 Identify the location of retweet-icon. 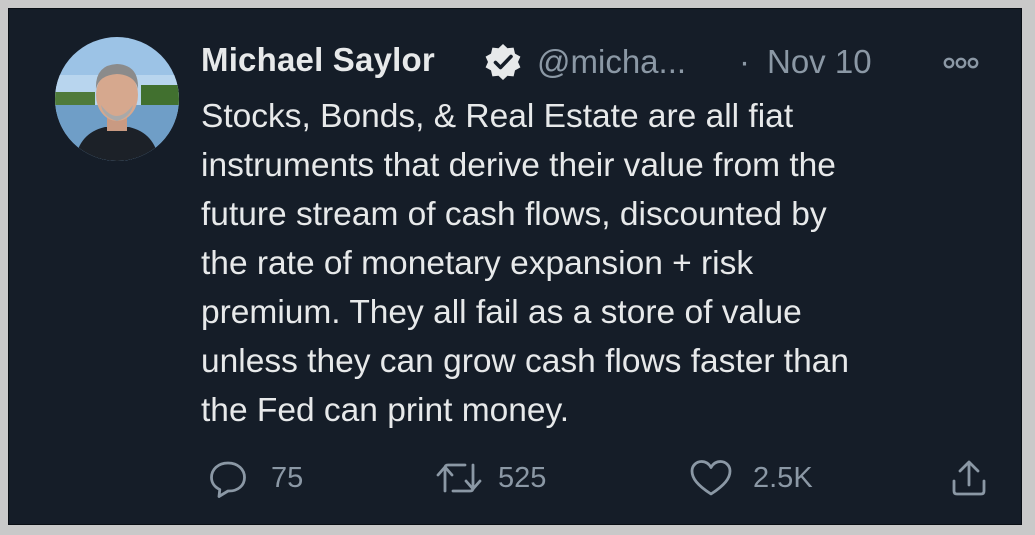
(459, 478).